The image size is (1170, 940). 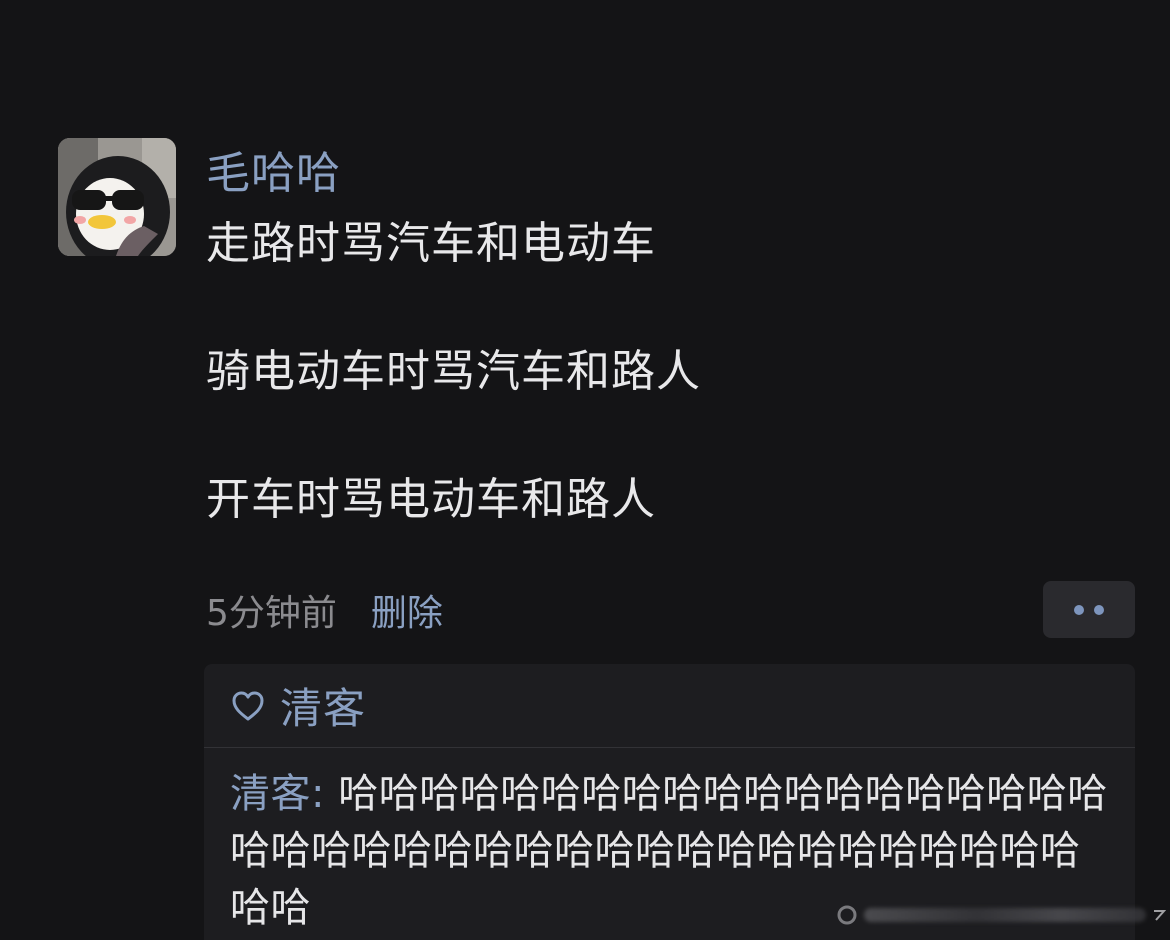 I want to click on penguin-avatar-image, so click(x=117, y=197).